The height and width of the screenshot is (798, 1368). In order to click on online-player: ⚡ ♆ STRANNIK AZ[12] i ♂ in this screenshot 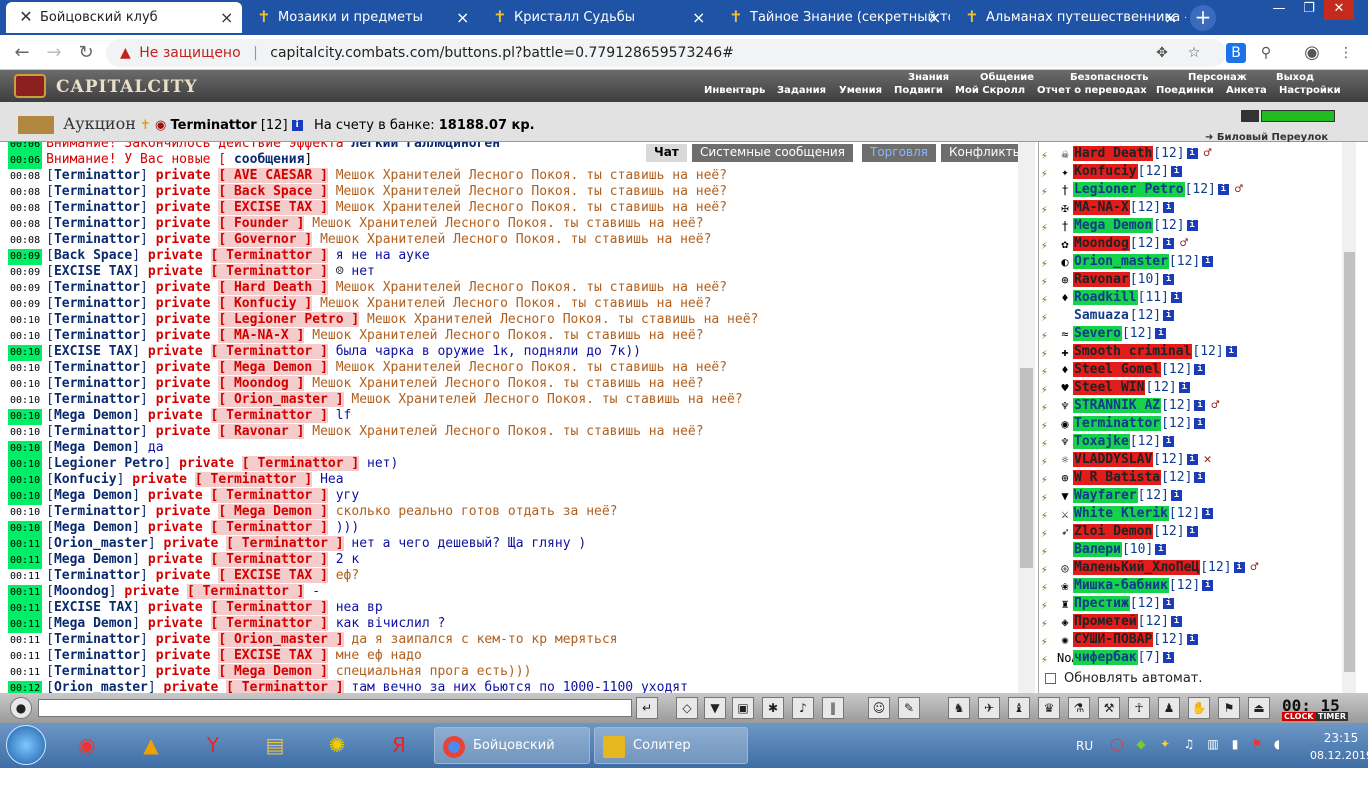, I will do `click(1130, 405)`.